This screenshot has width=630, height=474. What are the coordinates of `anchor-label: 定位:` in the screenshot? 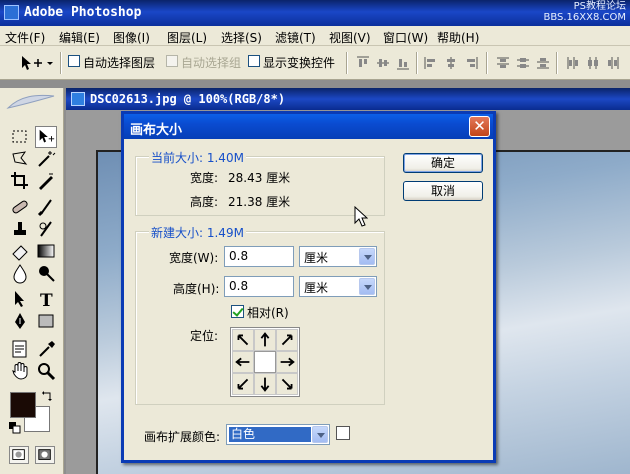 It's located at (204, 336).